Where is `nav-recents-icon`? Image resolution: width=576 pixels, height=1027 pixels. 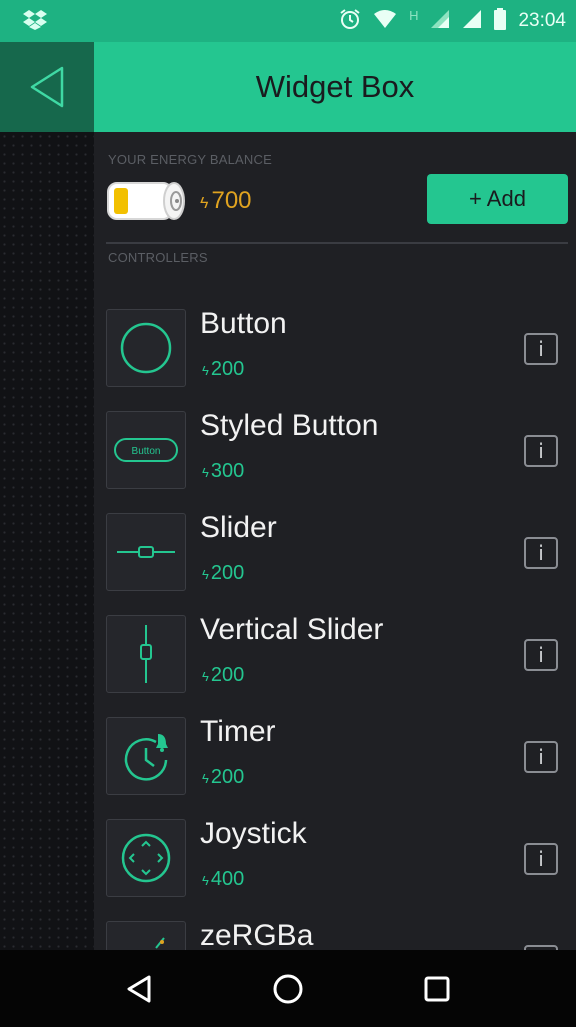
nav-recents-icon is located at coordinates (437, 988).